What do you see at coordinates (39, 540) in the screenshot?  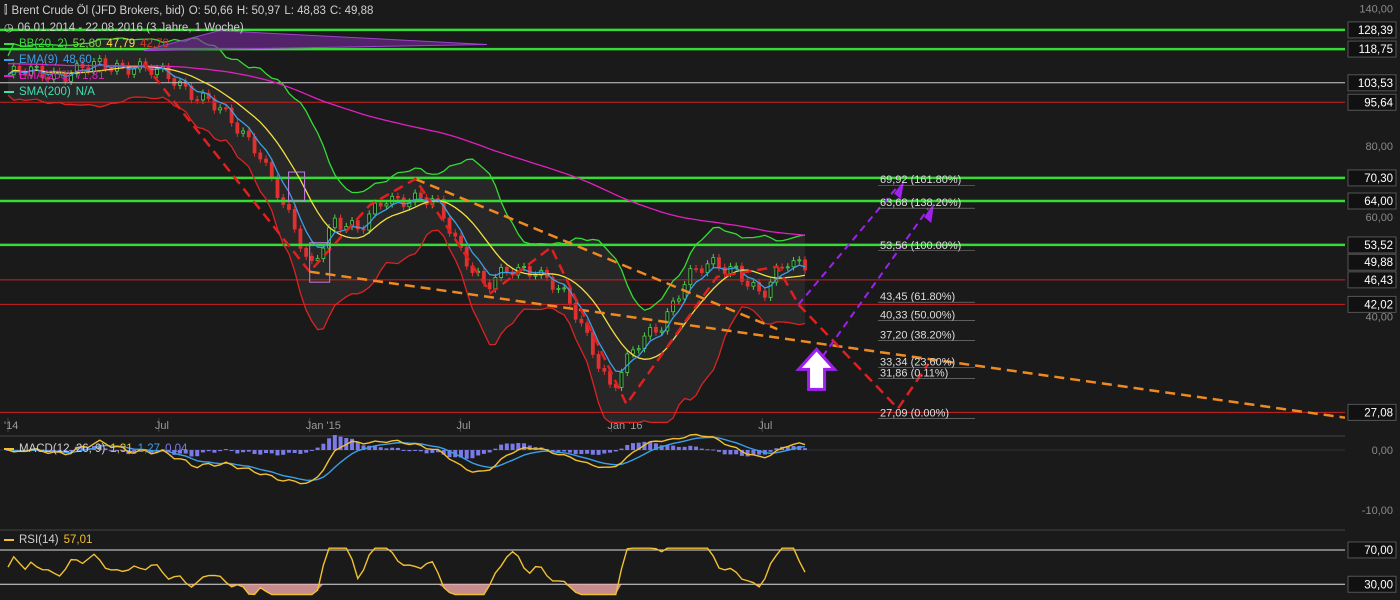 I see `rsi-name: RSI(14)` at bounding box center [39, 540].